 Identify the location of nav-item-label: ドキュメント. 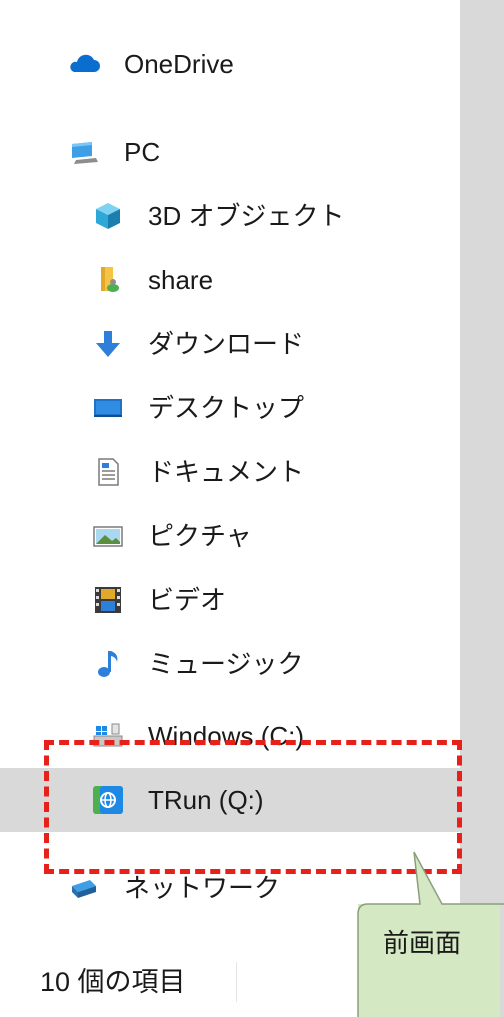
(226, 472).